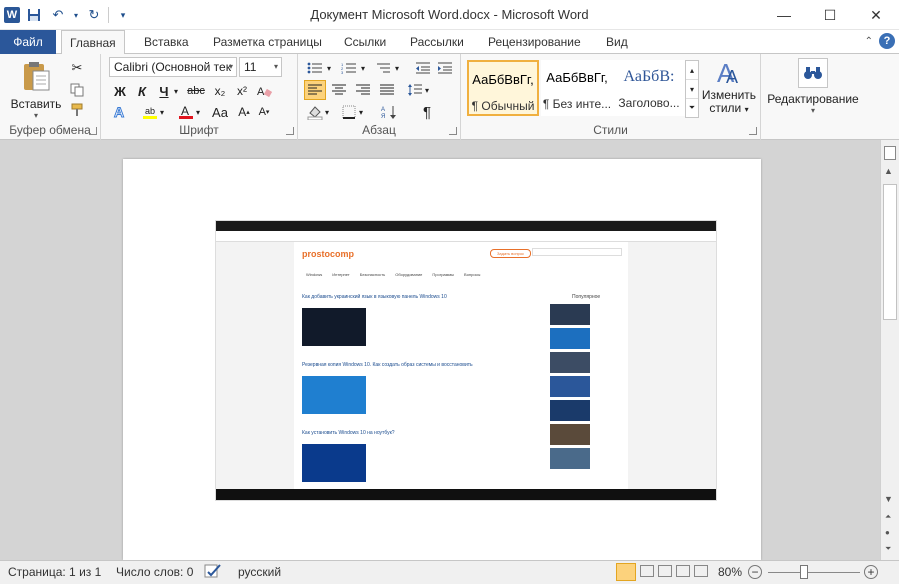 This screenshot has width=899, height=584. Describe the element at coordinates (123, 15) in the screenshot. I see `customize-toolbar-icon: ▾` at that location.